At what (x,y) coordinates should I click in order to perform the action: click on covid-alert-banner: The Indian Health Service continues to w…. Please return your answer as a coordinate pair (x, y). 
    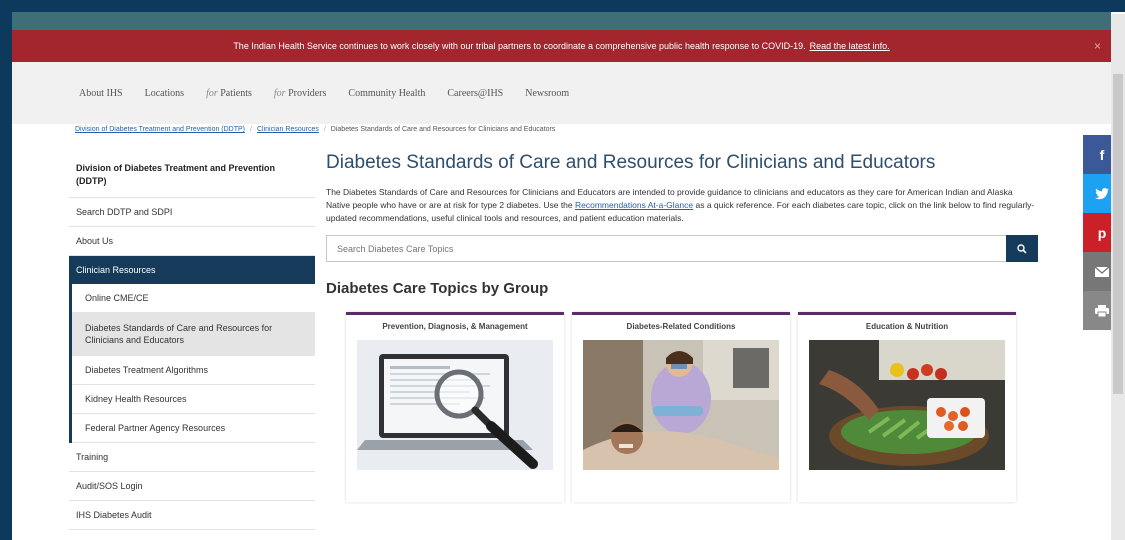
    Looking at the image, I should click on (561, 46).